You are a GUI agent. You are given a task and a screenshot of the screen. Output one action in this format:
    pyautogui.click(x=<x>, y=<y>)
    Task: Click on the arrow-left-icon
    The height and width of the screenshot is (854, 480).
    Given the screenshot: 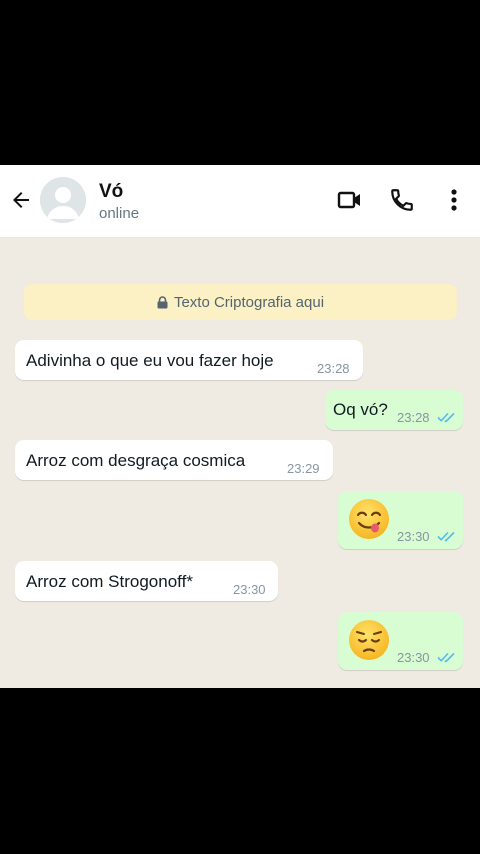 What is the action you would take?
    pyautogui.click(x=21, y=200)
    